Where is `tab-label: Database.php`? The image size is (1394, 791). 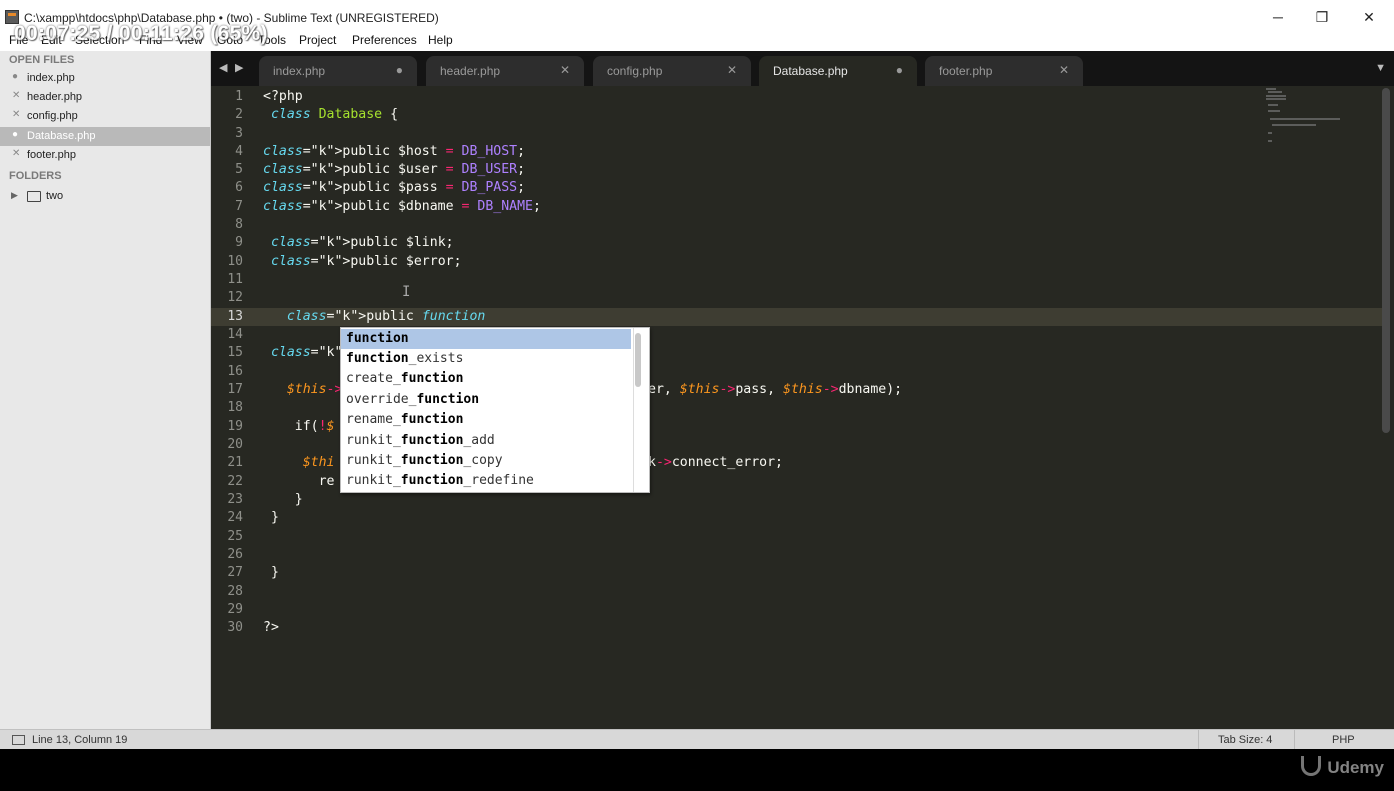 tab-label: Database.php is located at coordinates (810, 71).